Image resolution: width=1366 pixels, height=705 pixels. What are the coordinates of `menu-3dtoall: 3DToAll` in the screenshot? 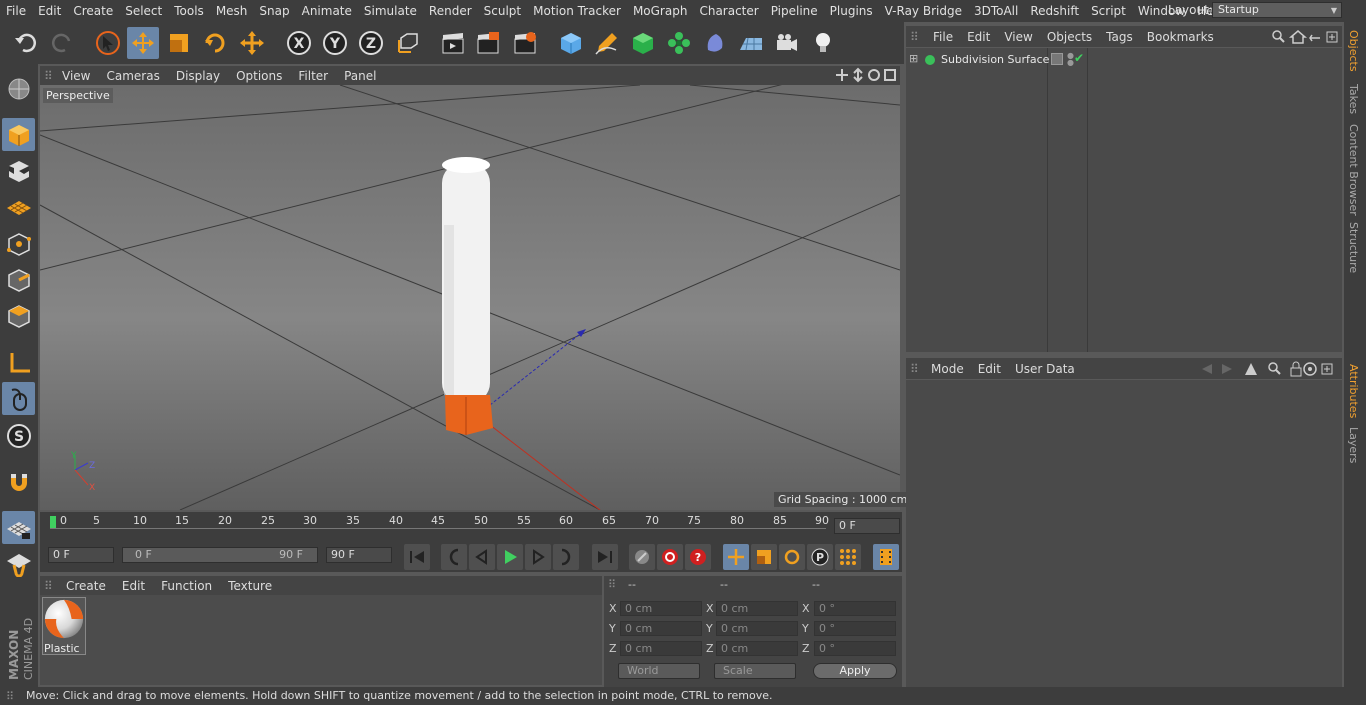 It's located at (996, 11).